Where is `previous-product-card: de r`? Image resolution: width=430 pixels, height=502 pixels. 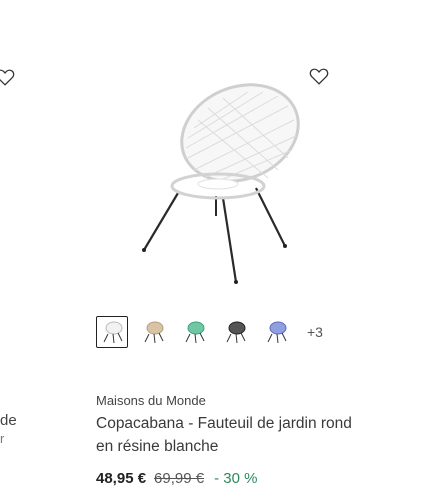
previous-product-card: de r is located at coordinates (15, 251).